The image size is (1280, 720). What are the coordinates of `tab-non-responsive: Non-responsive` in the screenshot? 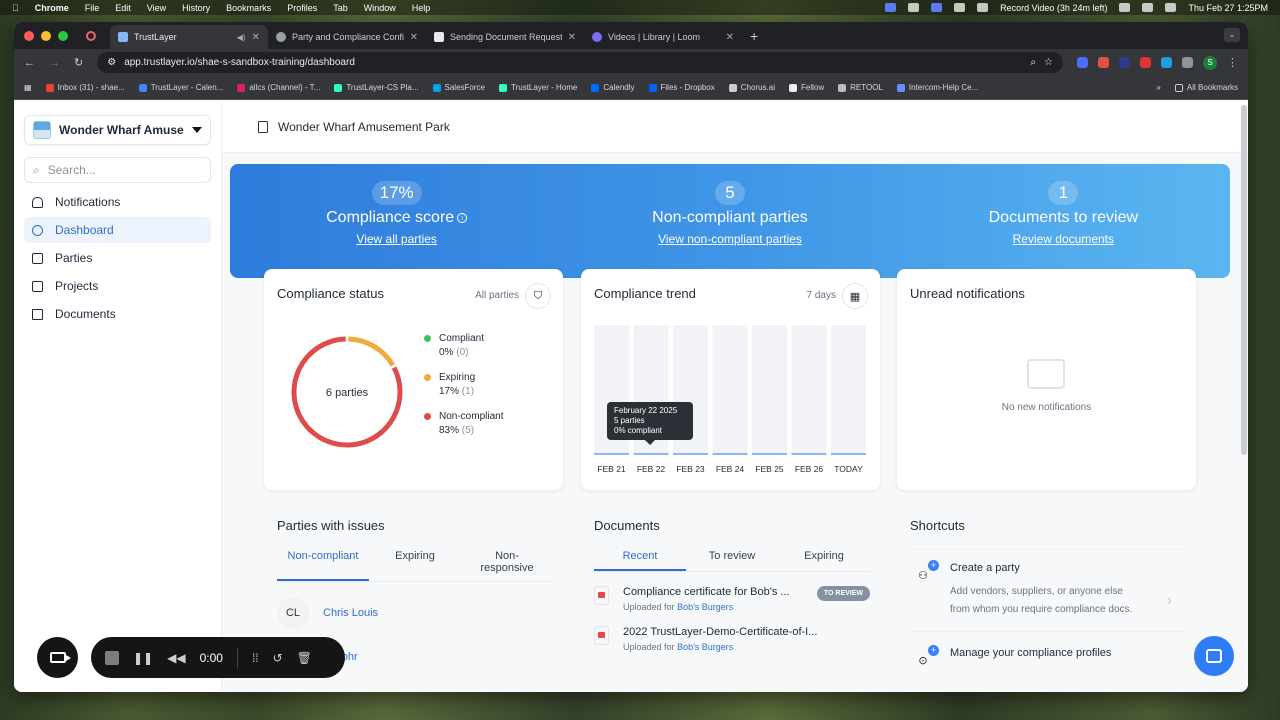 It's located at (507, 562).